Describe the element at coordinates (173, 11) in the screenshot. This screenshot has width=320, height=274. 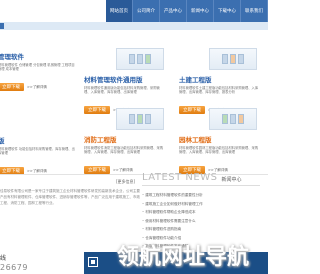
I see `nav-item-products: 产品中心` at that location.